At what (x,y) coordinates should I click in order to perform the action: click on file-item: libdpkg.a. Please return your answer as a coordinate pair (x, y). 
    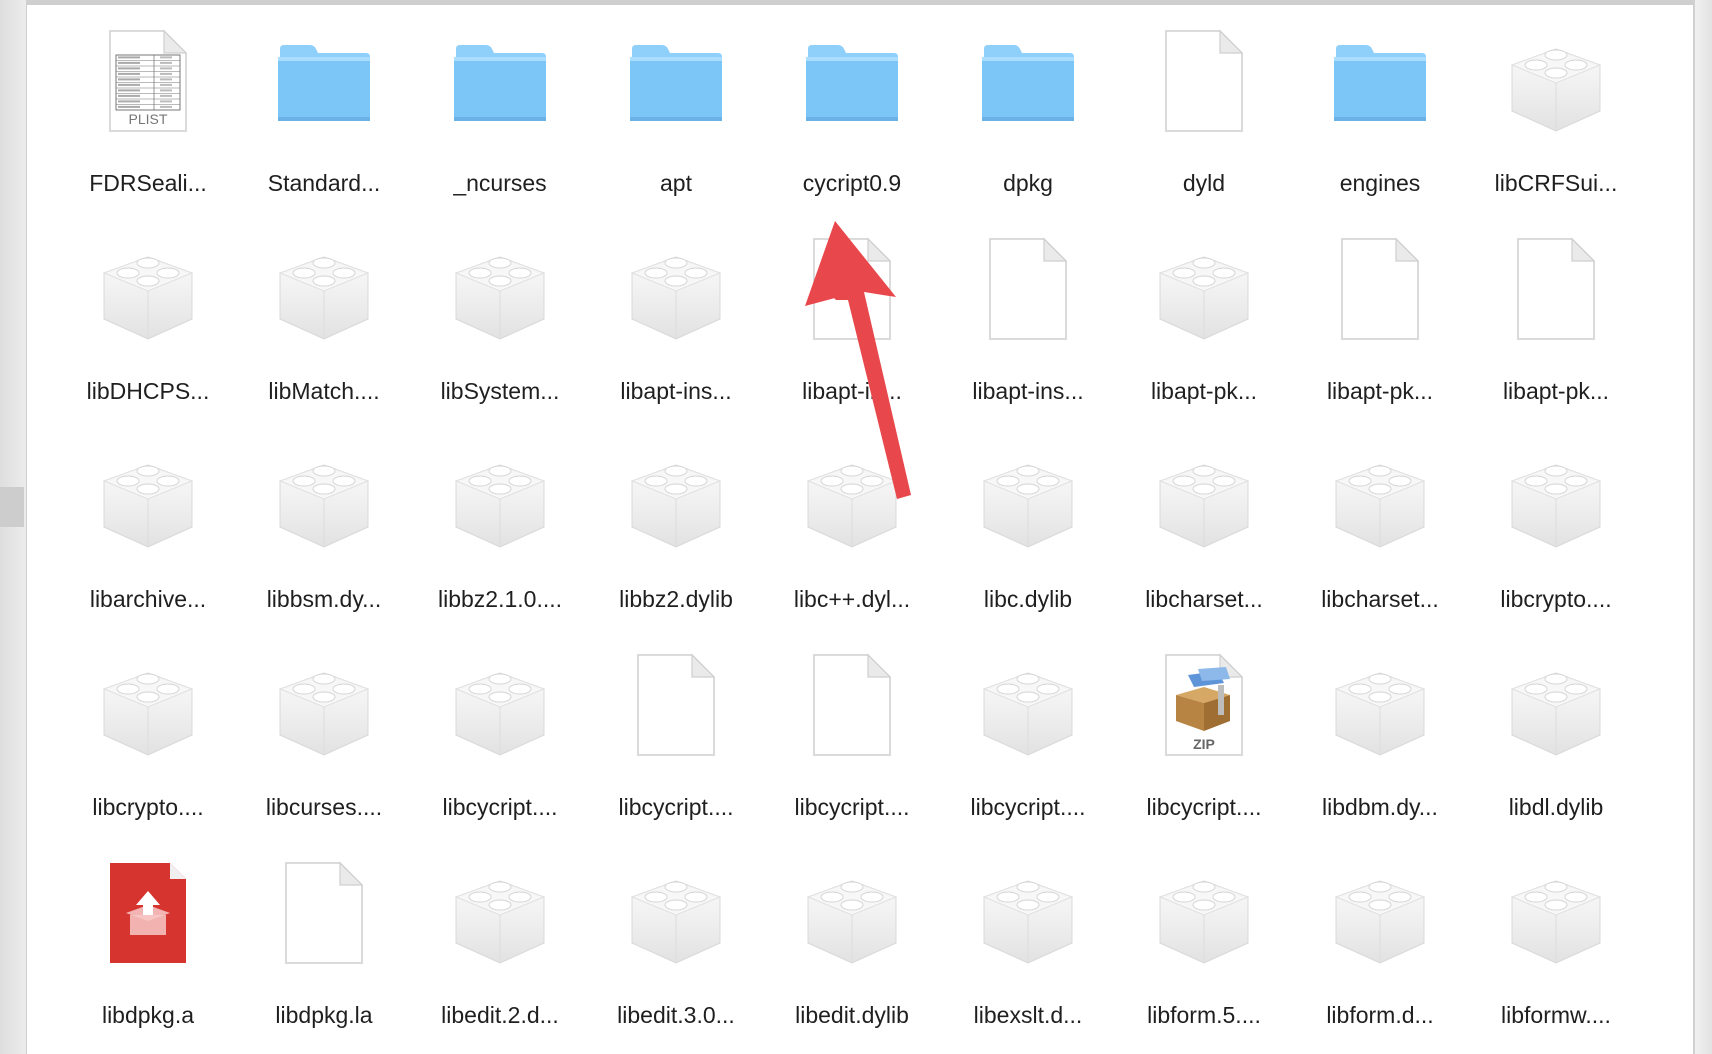
    Looking at the image, I should click on (148, 941).